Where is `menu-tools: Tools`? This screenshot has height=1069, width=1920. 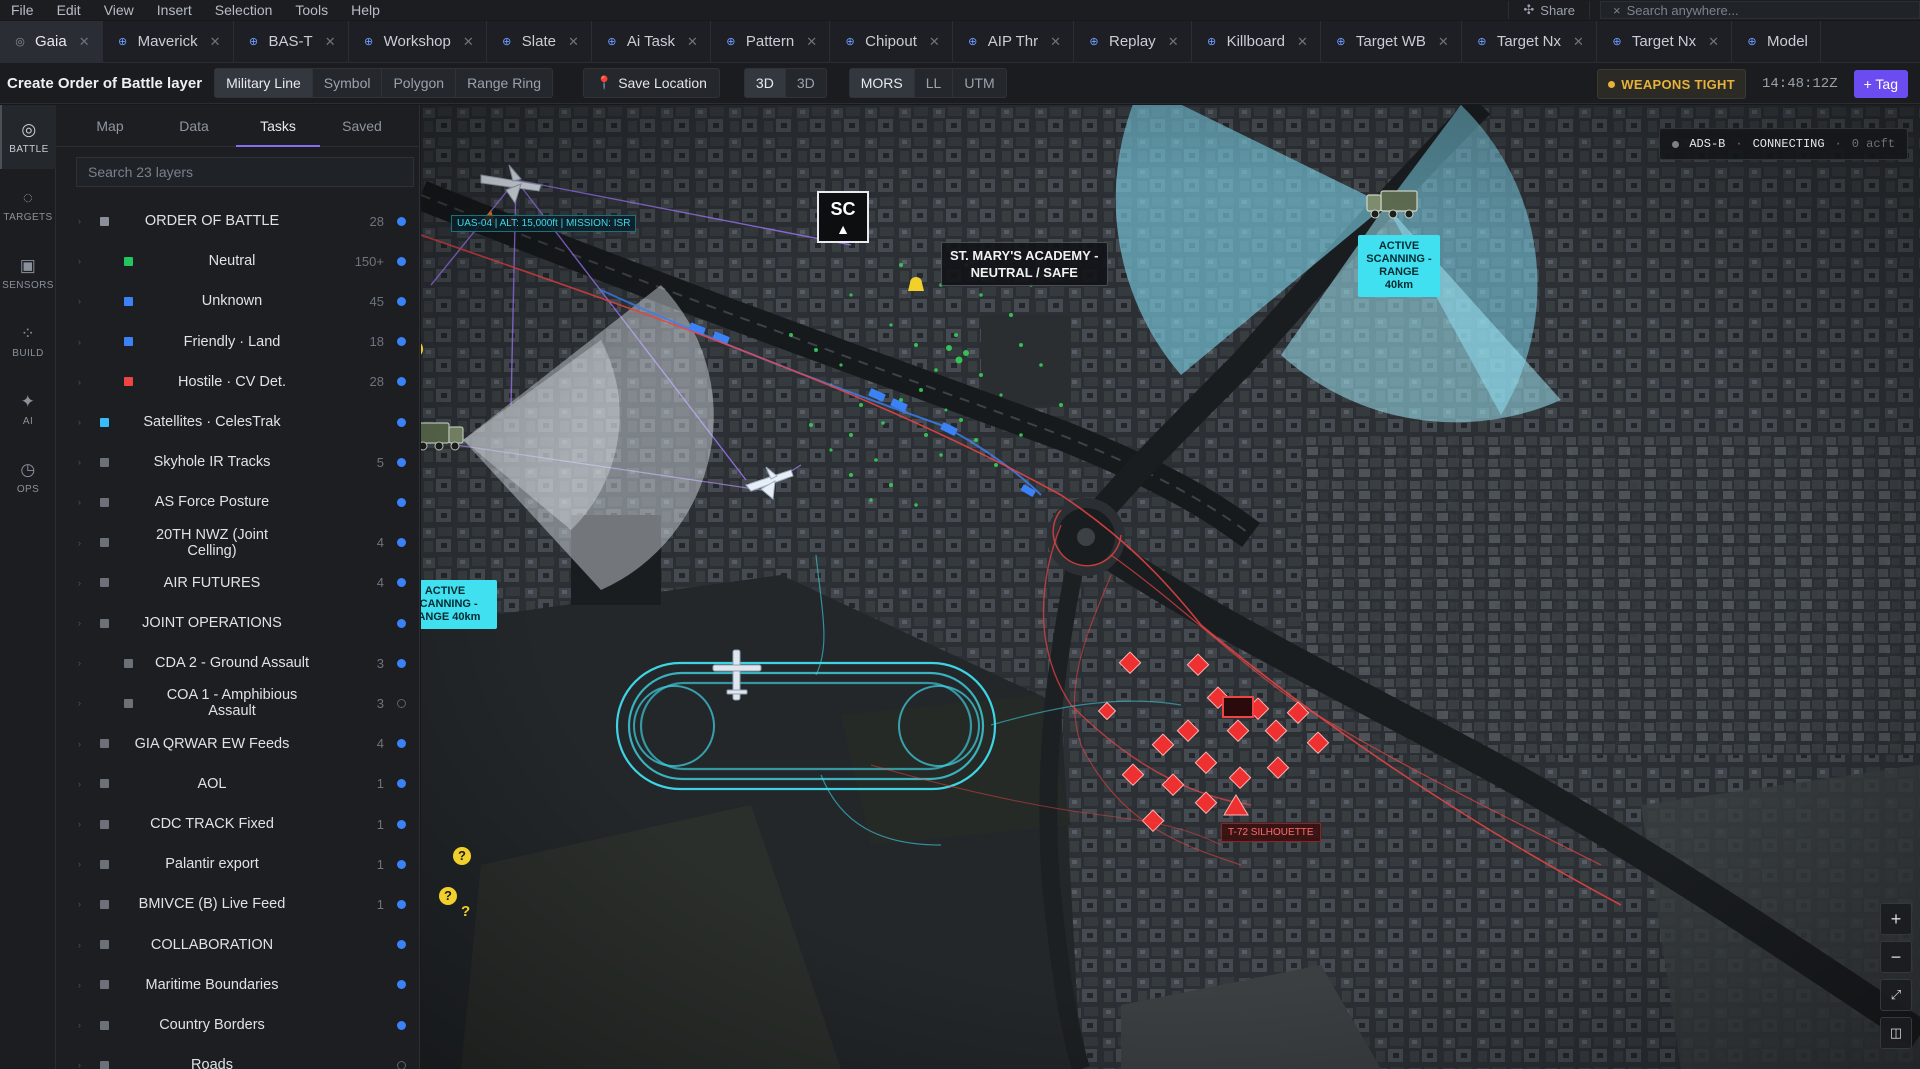
menu-tools: Tools is located at coordinates (312, 10).